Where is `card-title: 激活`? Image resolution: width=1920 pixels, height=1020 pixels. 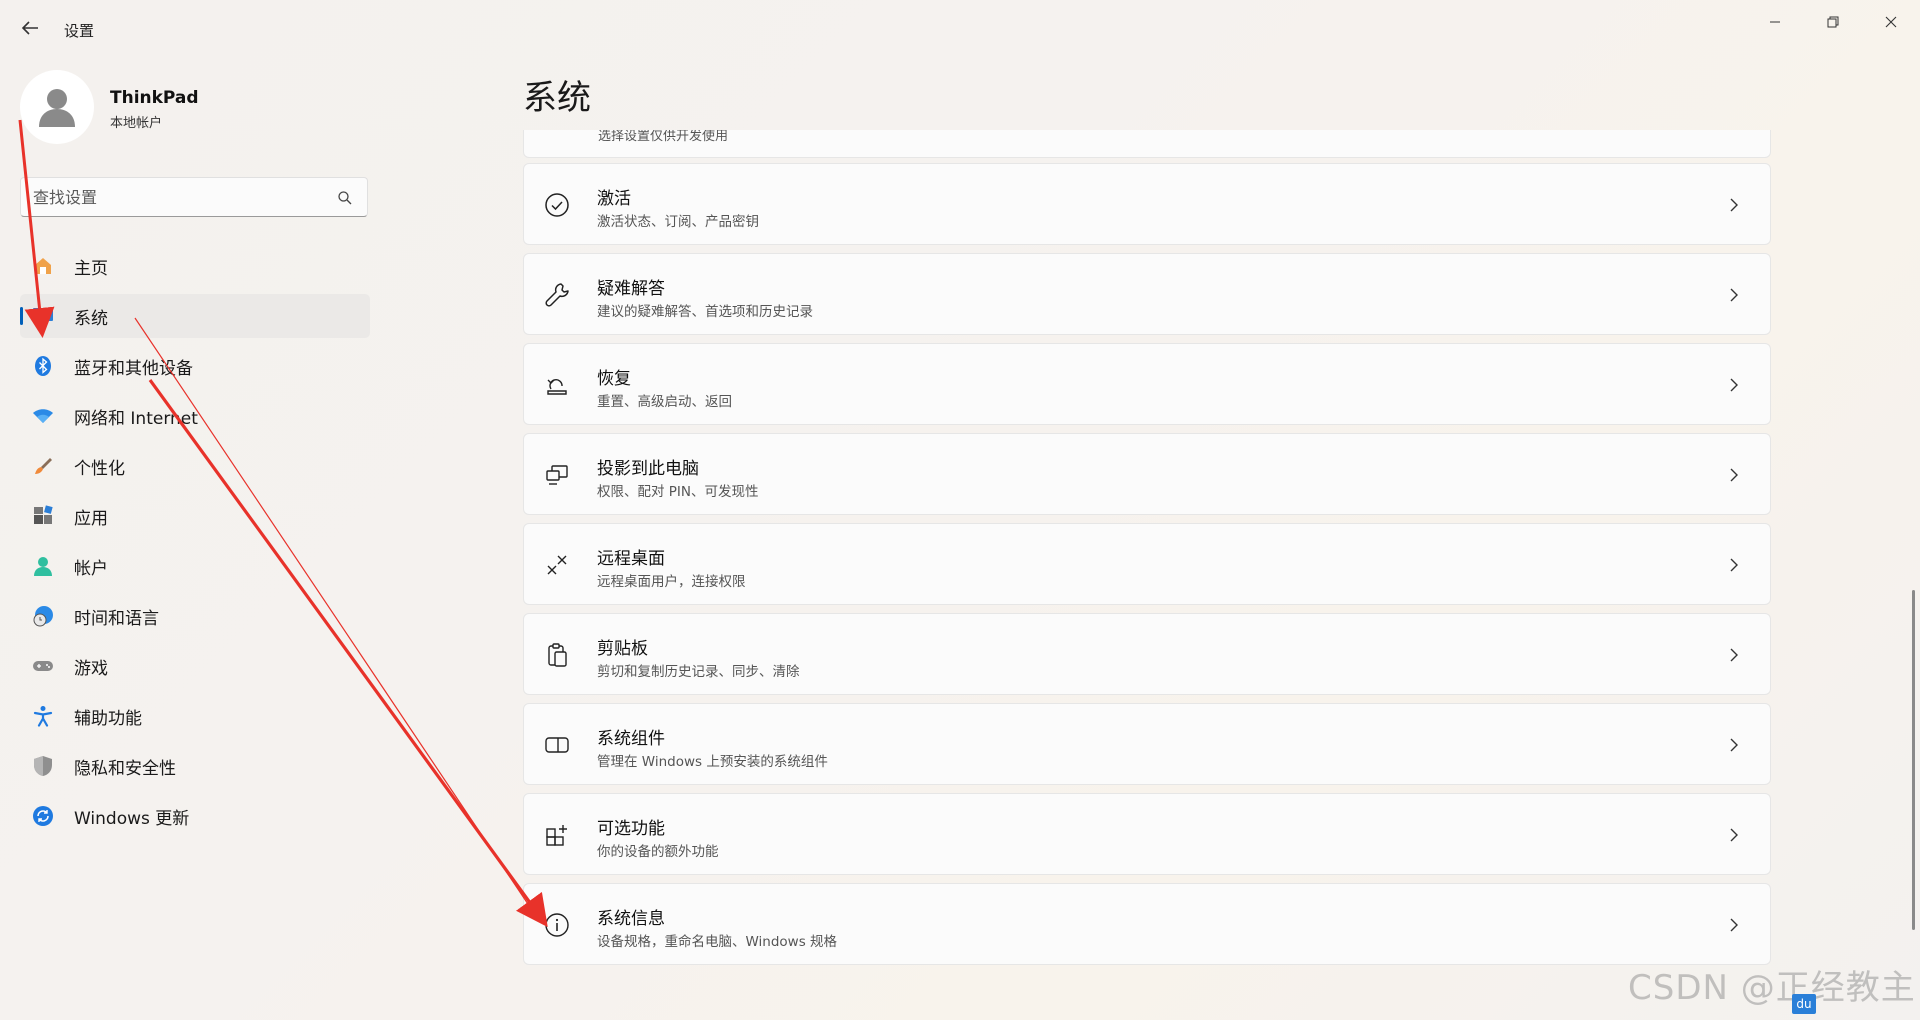
card-title: 激活 is located at coordinates (614, 199).